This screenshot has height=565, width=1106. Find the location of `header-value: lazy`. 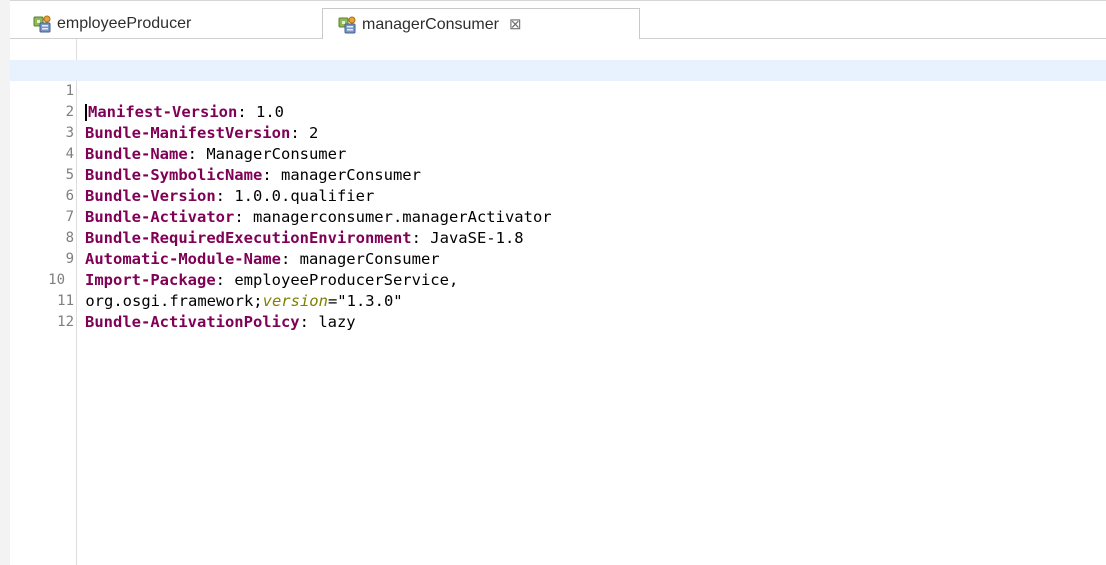

header-value: lazy is located at coordinates (337, 322).